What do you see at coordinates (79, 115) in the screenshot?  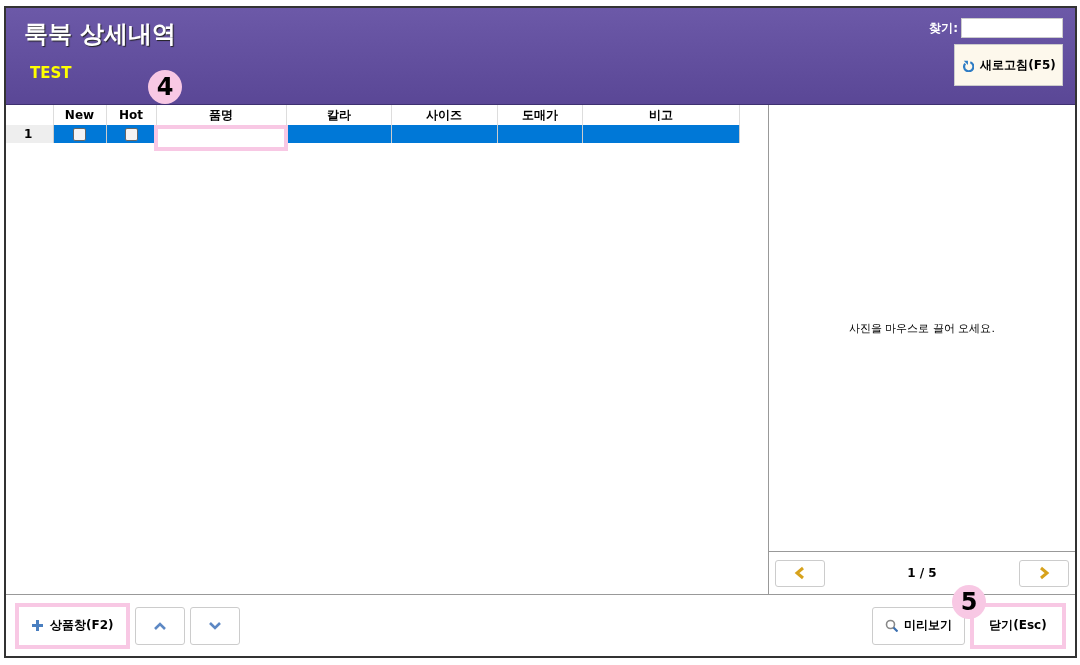 I see `column-header: New` at bounding box center [79, 115].